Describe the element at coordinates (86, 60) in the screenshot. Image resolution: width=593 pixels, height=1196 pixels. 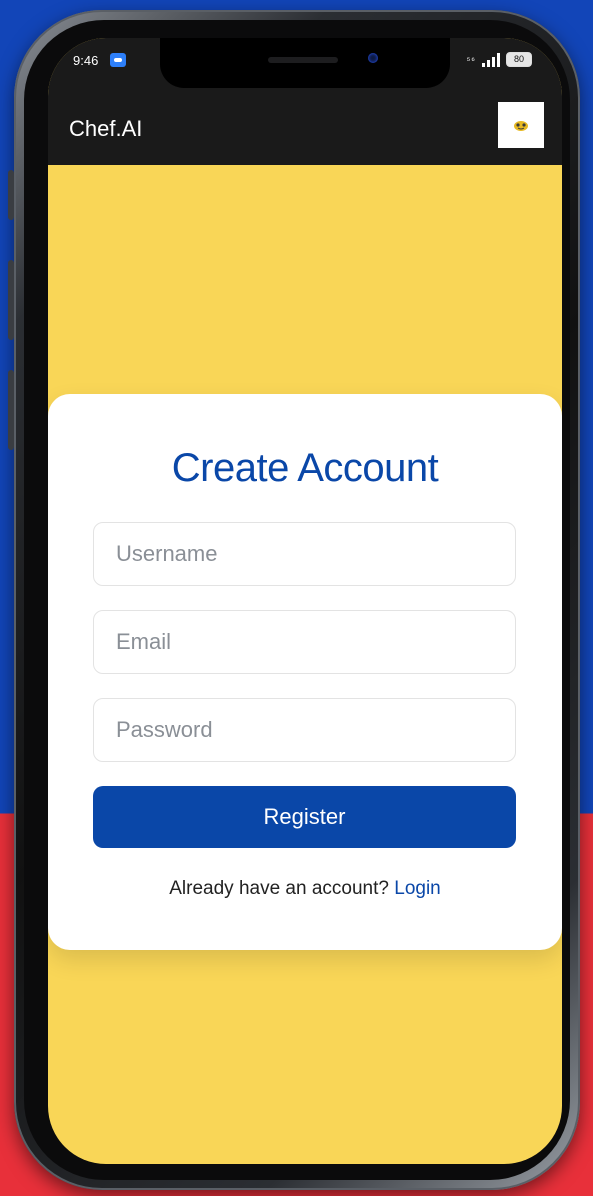
I see `status-time: 9:46` at that location.